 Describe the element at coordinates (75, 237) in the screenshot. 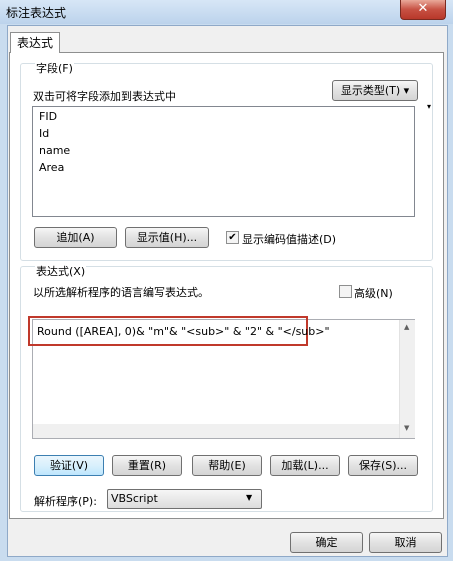

I see `add-button: 追加(A)` at that location.